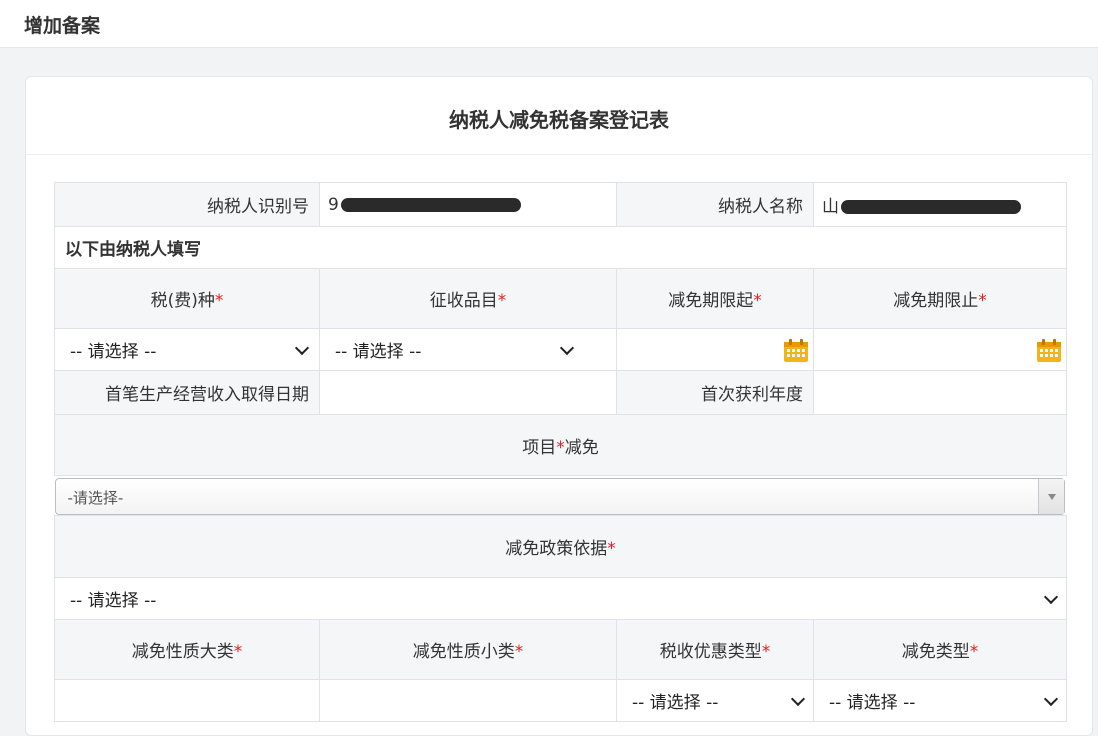  I want to click on taxpayer-id-label: 纳税人识别号, so click(187, 204).